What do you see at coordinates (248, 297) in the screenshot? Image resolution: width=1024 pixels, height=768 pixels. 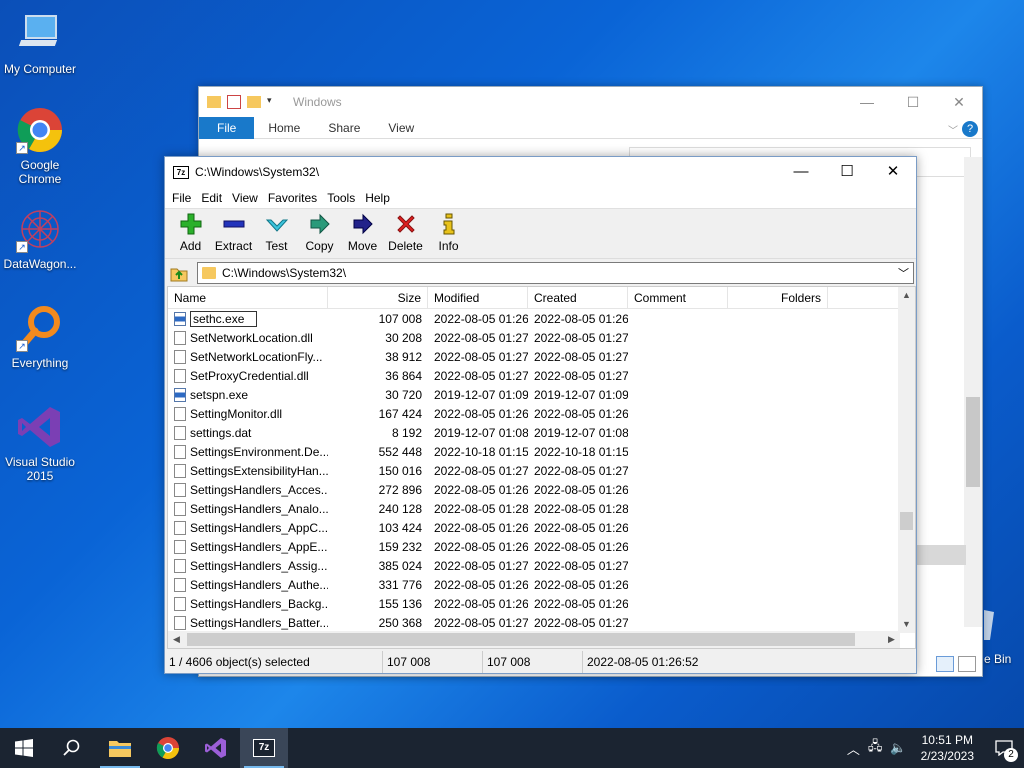 I see `column-header-name: Name` at bounding box center [248, 297].